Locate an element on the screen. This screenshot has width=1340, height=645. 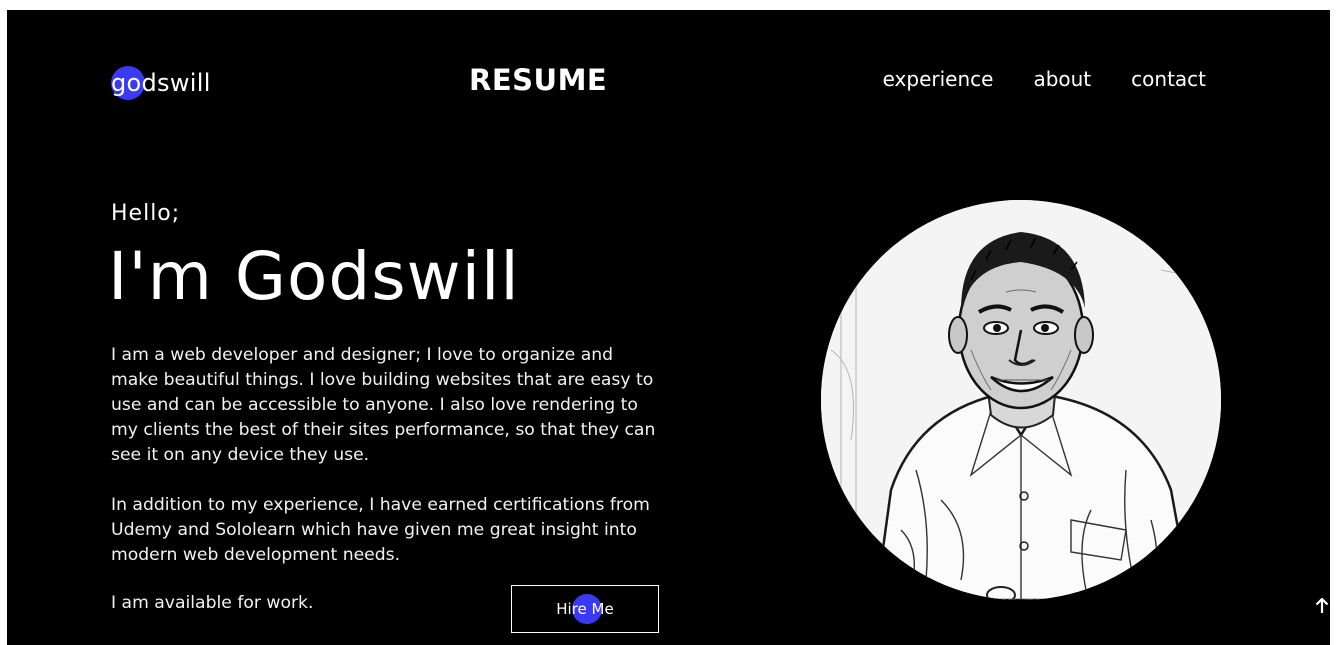
main-nav: experience about contact is located at coordinates (1044, 79).